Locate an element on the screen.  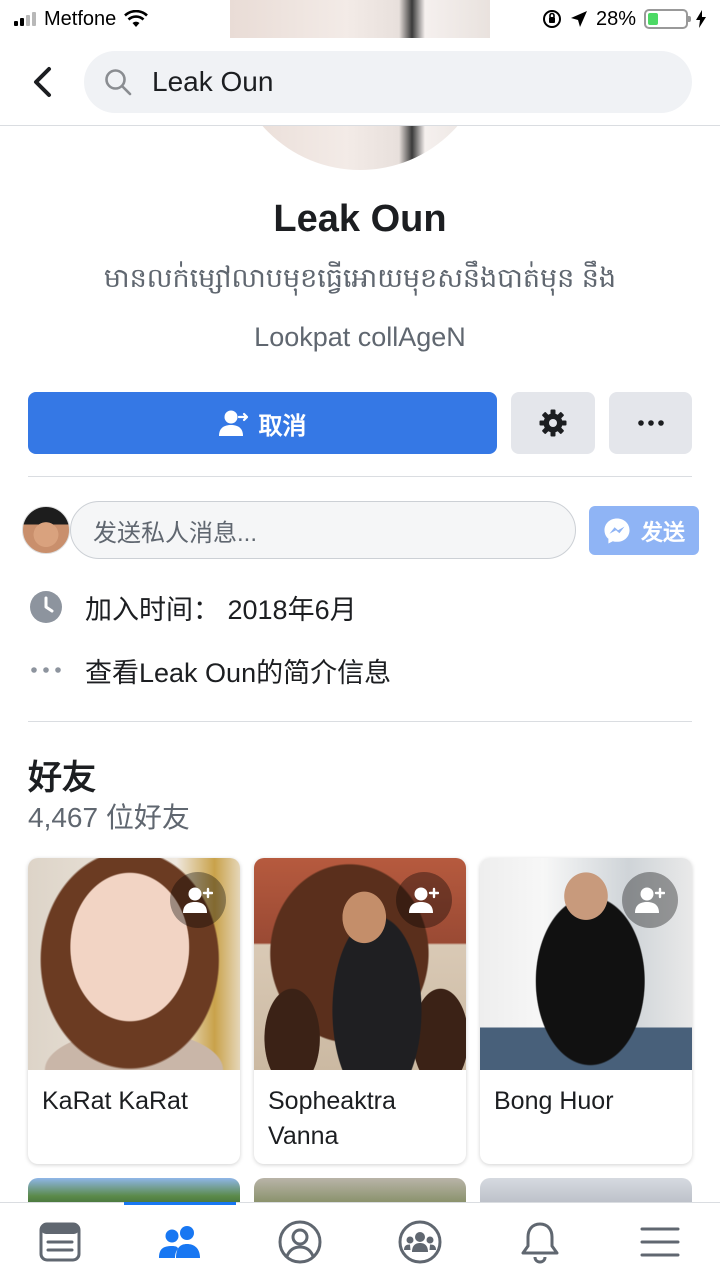
groups-icon is located at coordinates (420, 1242).